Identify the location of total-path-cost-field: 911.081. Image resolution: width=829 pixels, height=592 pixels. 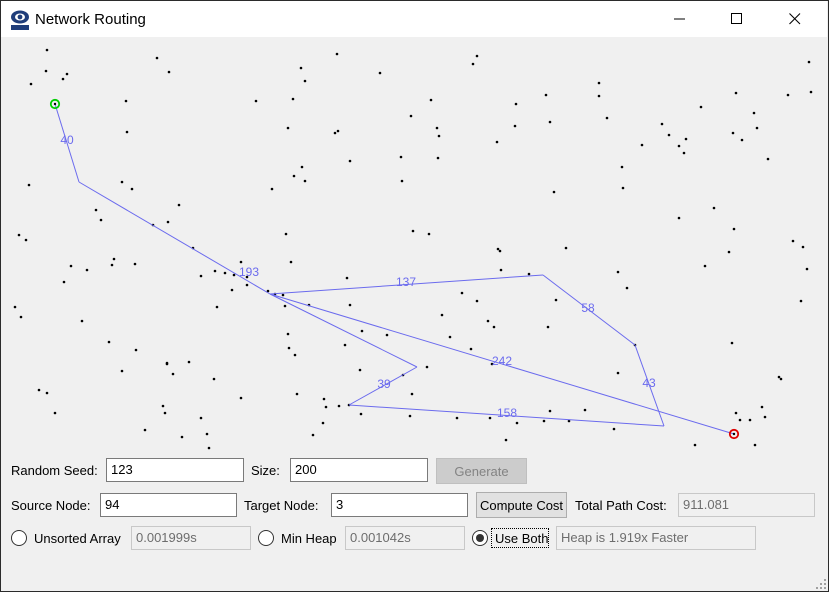
(746, 505).